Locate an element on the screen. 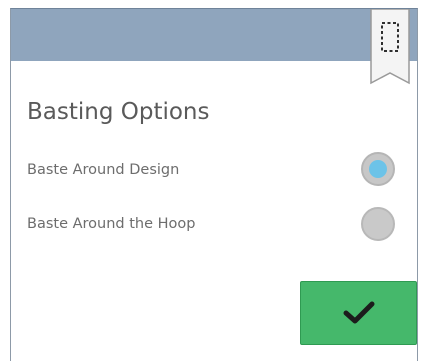 The height and width of the screenshot is (361, 424). confirm-button is located at coordinates (358, 313).